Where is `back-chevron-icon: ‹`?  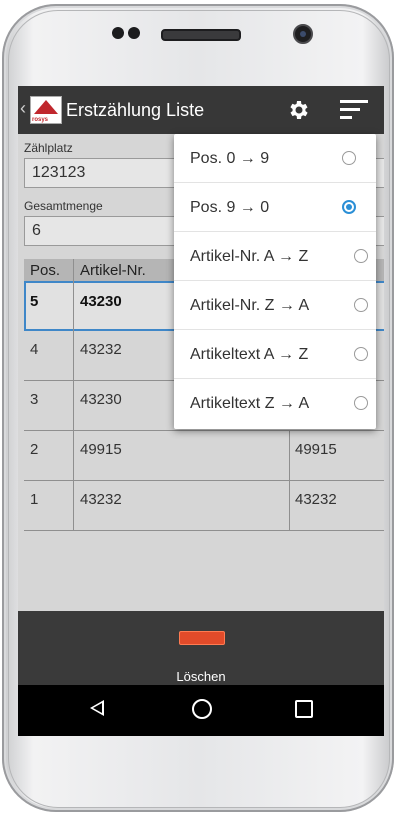
back-chevron-icon: ‹ is located at coordinates (23, 108).